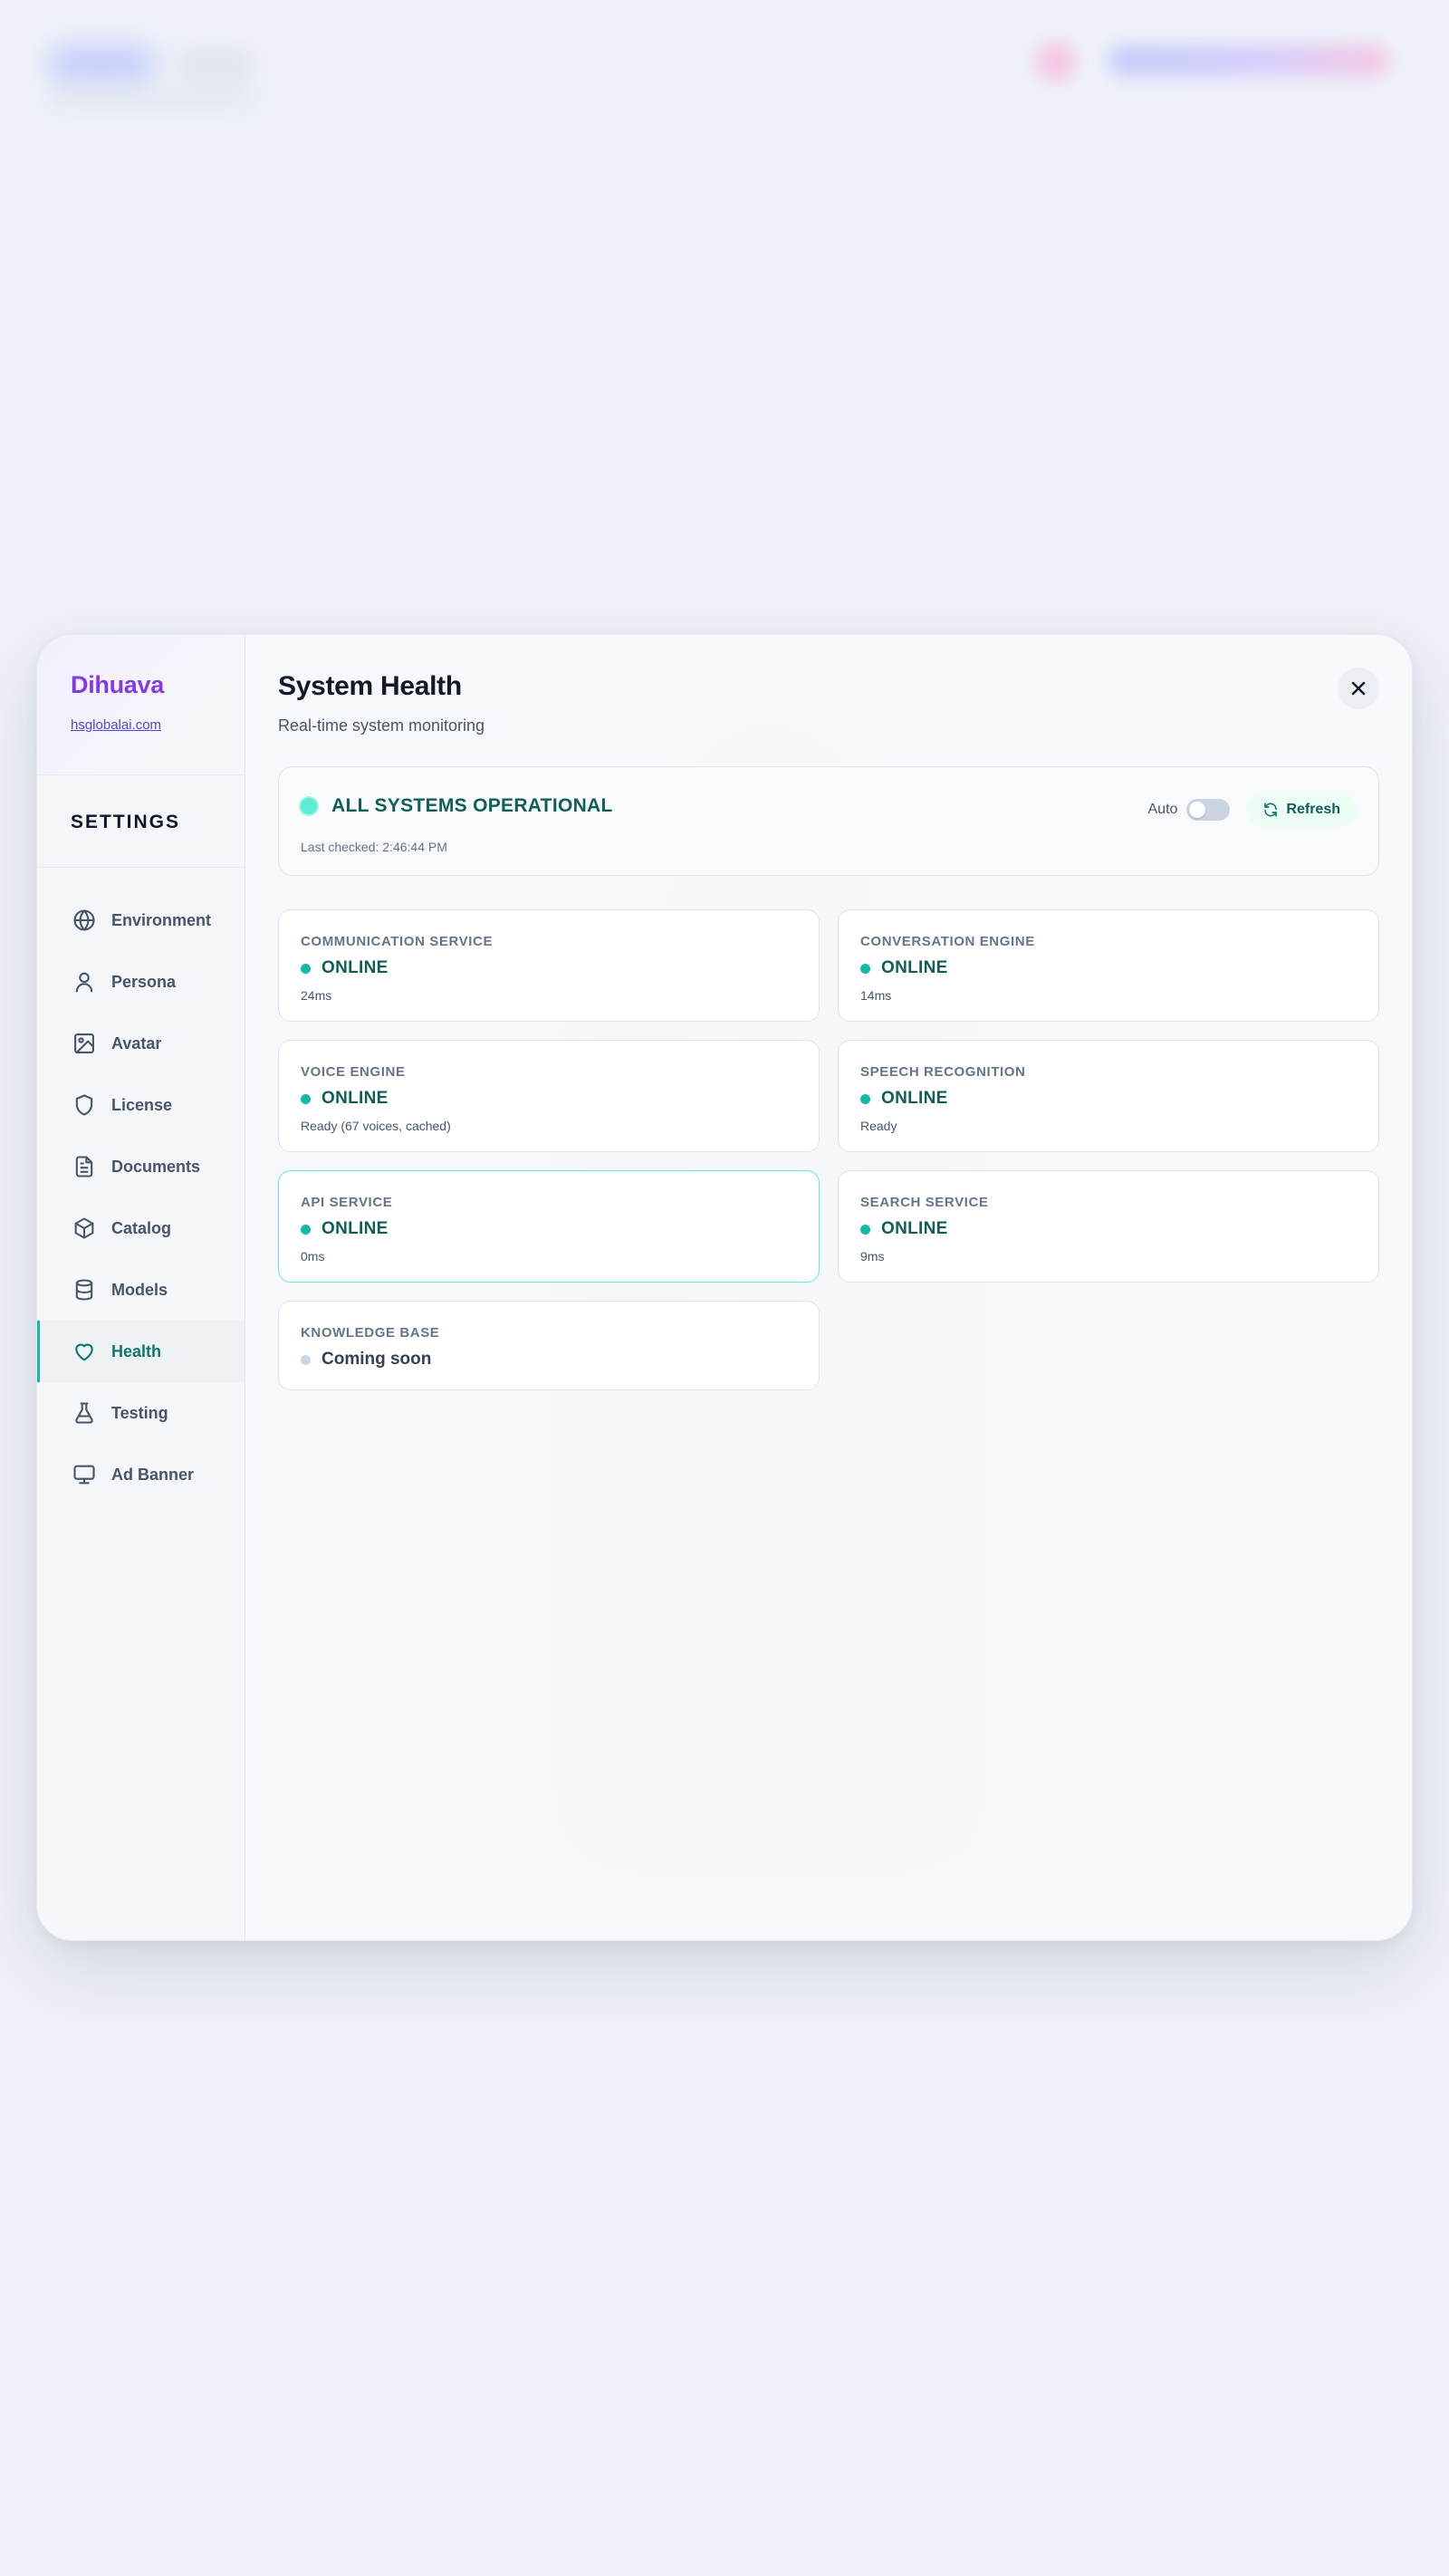 This screenshot has height=2576, width=1449. Describe the element at coordinates (84, 1290) in the screenshot. I see `database-icon` at that location.